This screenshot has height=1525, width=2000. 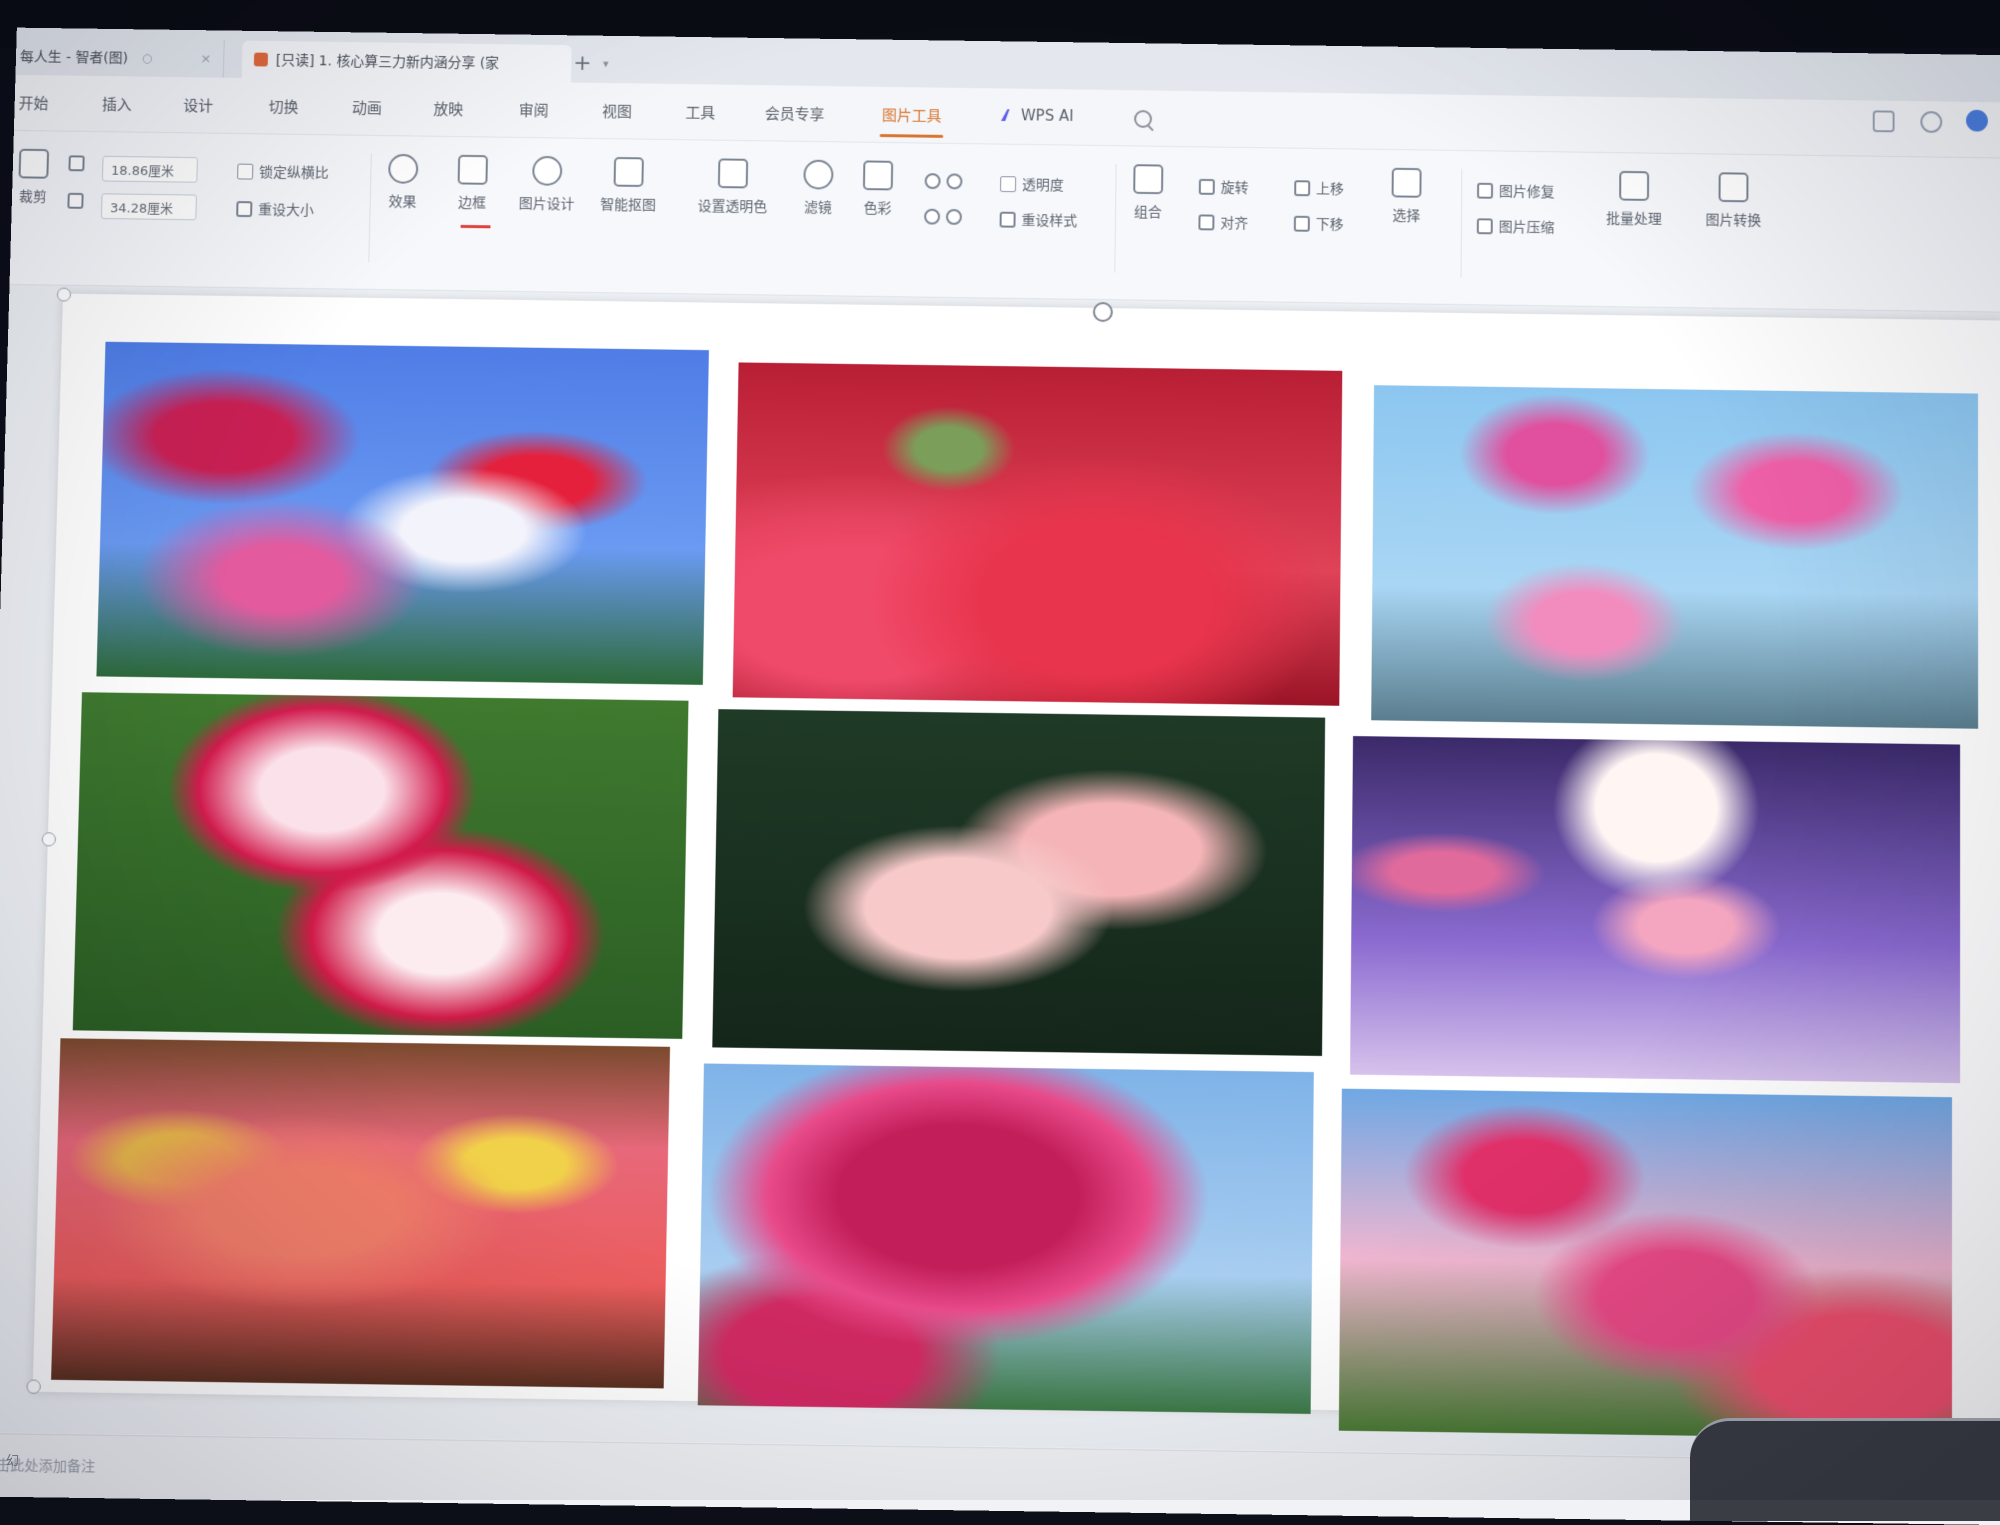 I want to click on picture-repair-button: 图片修复, so click(x=1516, y=191).